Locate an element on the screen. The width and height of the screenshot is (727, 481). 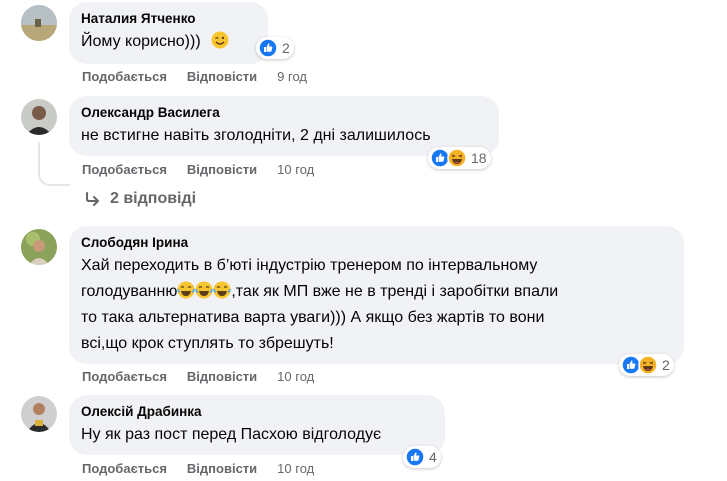
comment-text-line: Йому корисно))) is located at coordinates (141, 41).